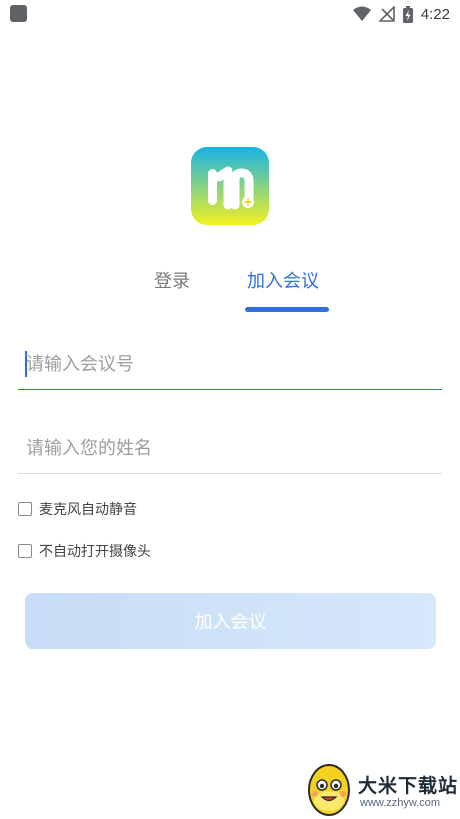  Describe the element at coordinates (408, 786) in the screenshot. I see `watermark-title: 大米下载站` at that location.